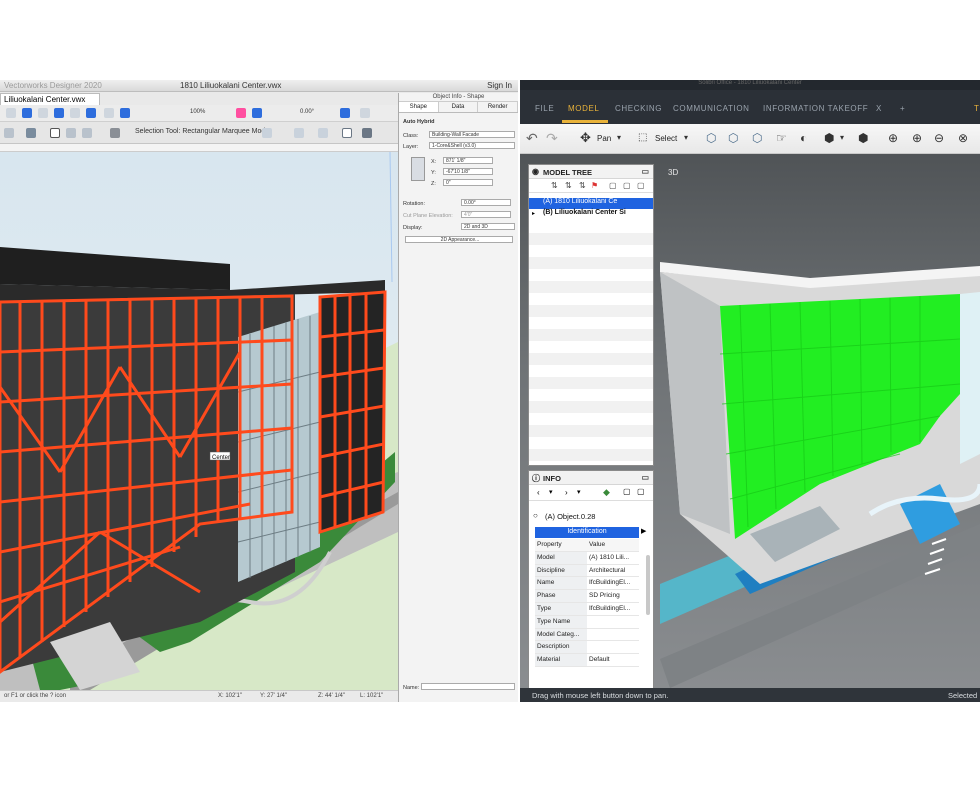 The height and width of the screenshot is (800, 980). Describe the element at coordinates (31, 133) in the screenshot. I see `transform-mode-icon` at that location.